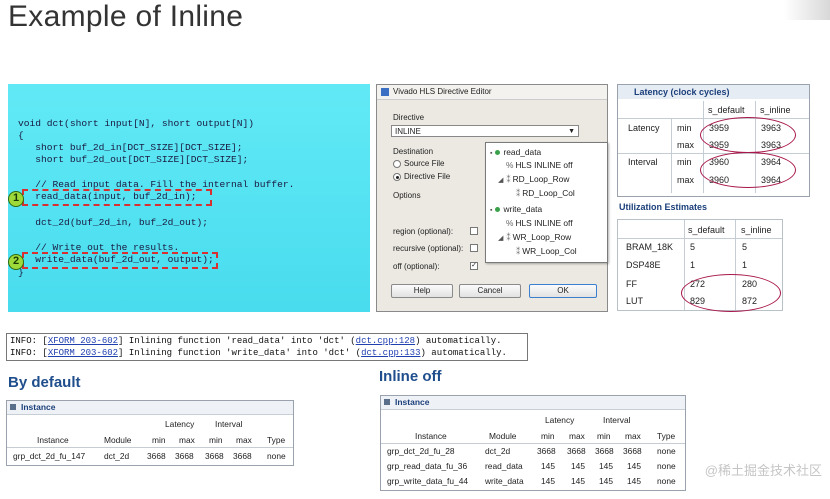 This screenshot has height=499, width=830. I want to click on options-label: Options, so click(407, 195).